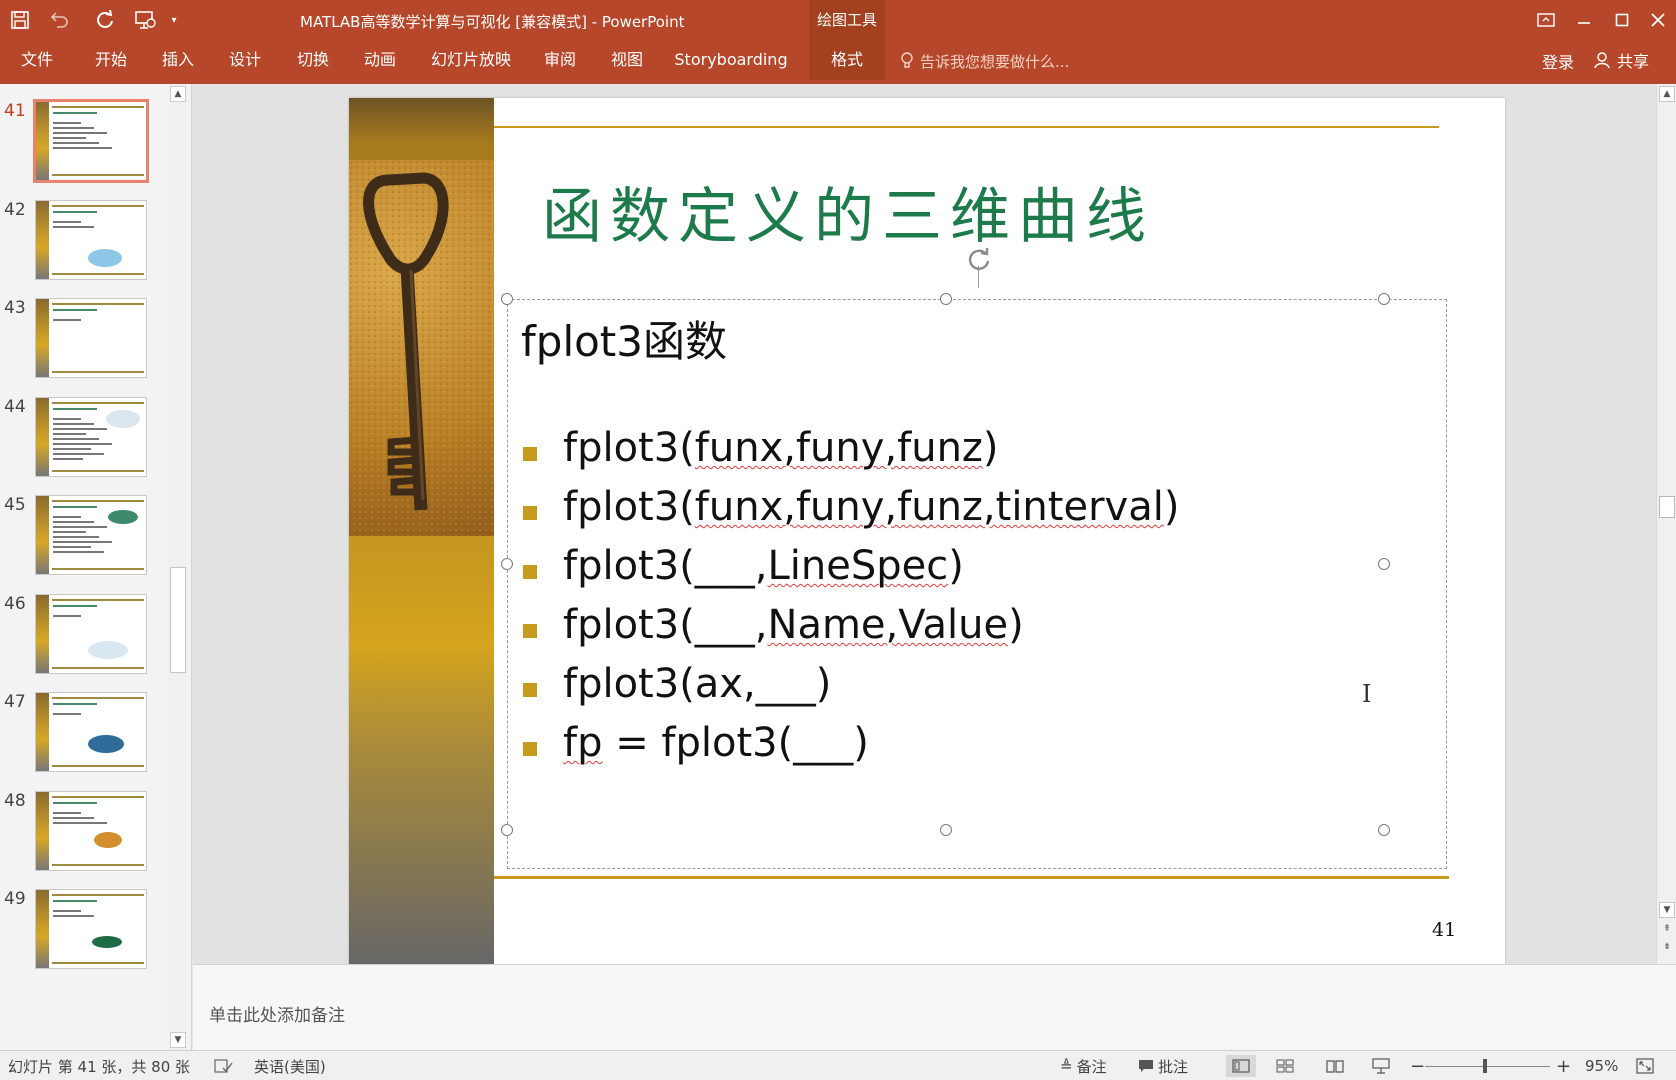  What do you see at coordinates (1381, 1066) in the screenshot?
I see `slideshow-icon` at bounding box center [1381, 1066].